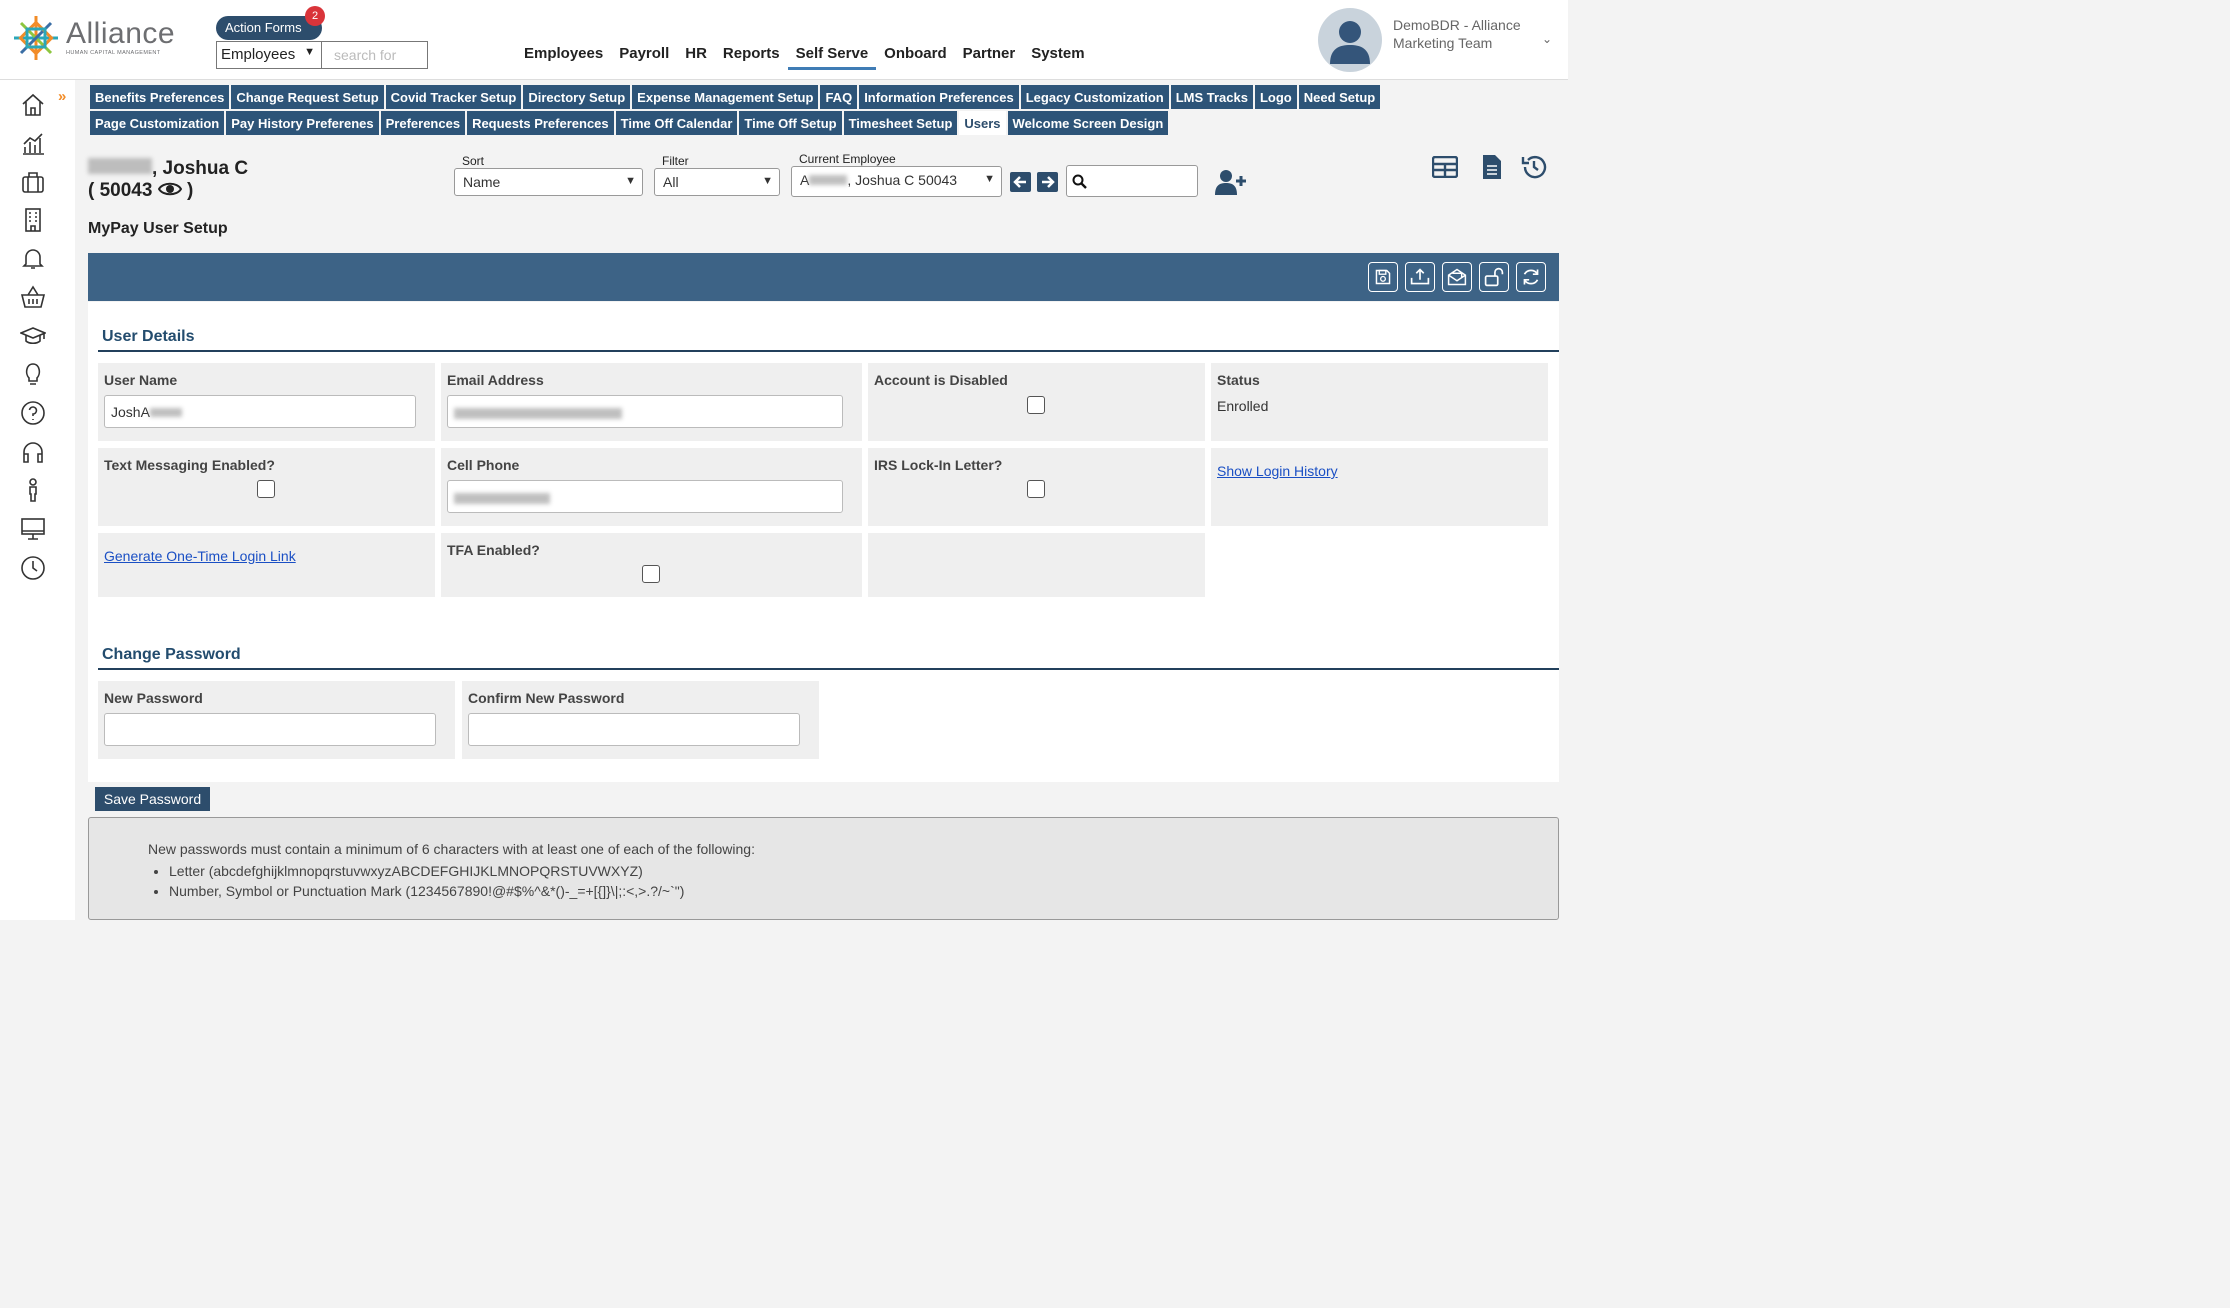 The image size is (2230, 1308). What do you see at coordinates (1457, 277) in the screenshot?
I see `email-icon` at bounding box center [1457, 277].